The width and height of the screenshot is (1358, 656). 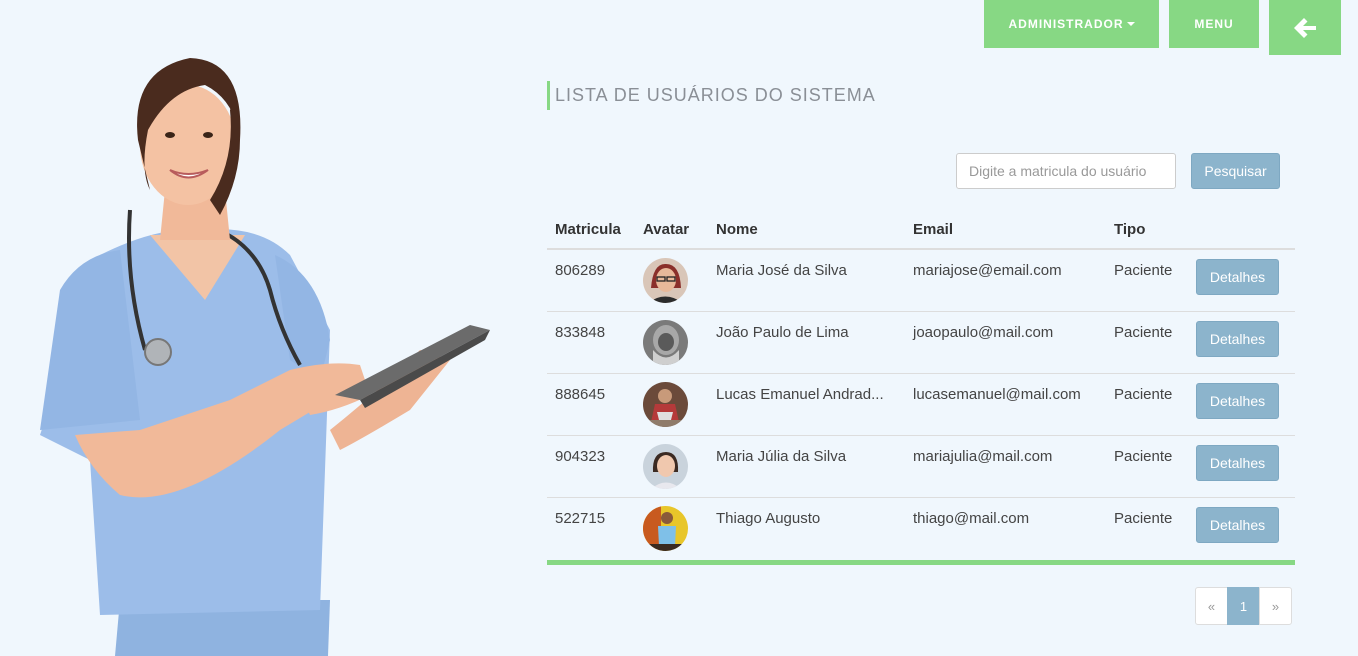 I want to click on cell-email: joaopaulo@mail.com, so click(x=983, y=332).